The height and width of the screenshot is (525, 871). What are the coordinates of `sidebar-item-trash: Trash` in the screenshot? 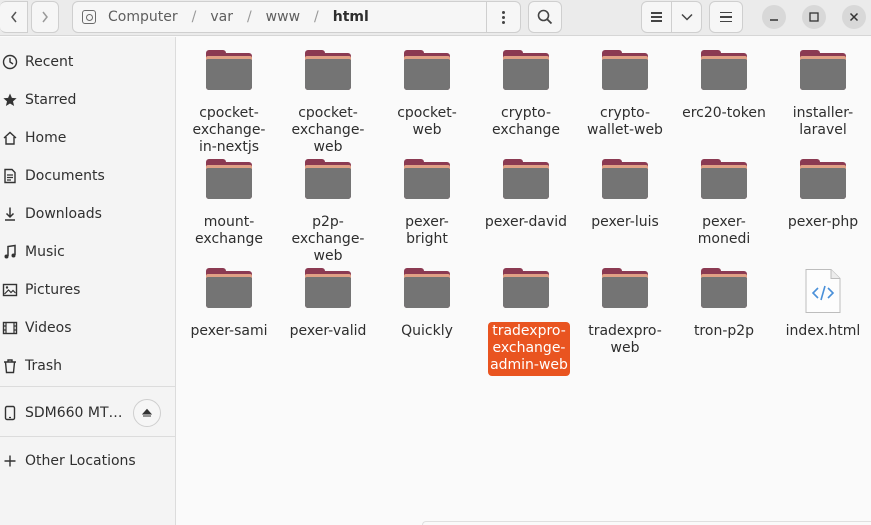 It's located at (88, 366).